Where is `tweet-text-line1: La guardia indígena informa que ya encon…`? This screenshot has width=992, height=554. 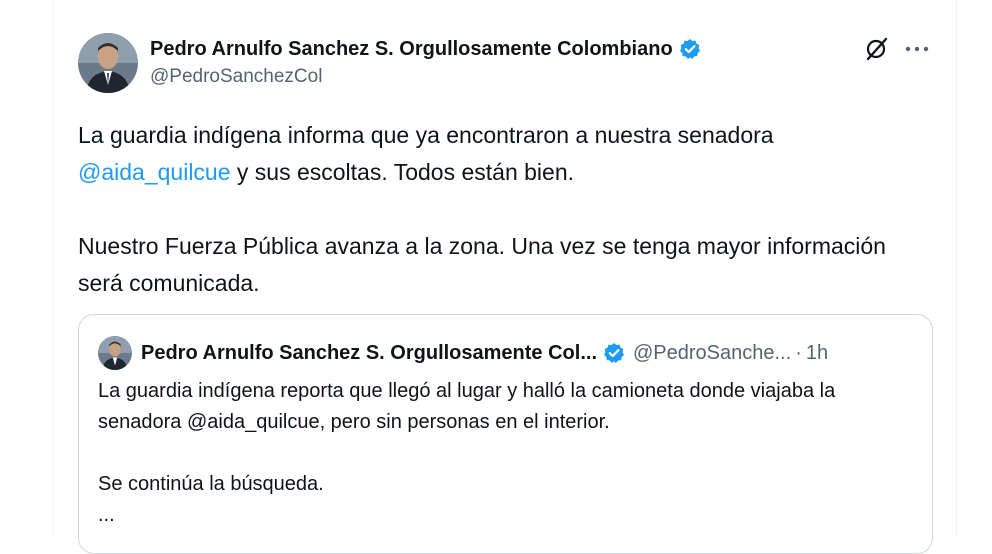
tweet-text-line1: La guardia indígena informa que ya encon… is located at coordinates (426, 135).